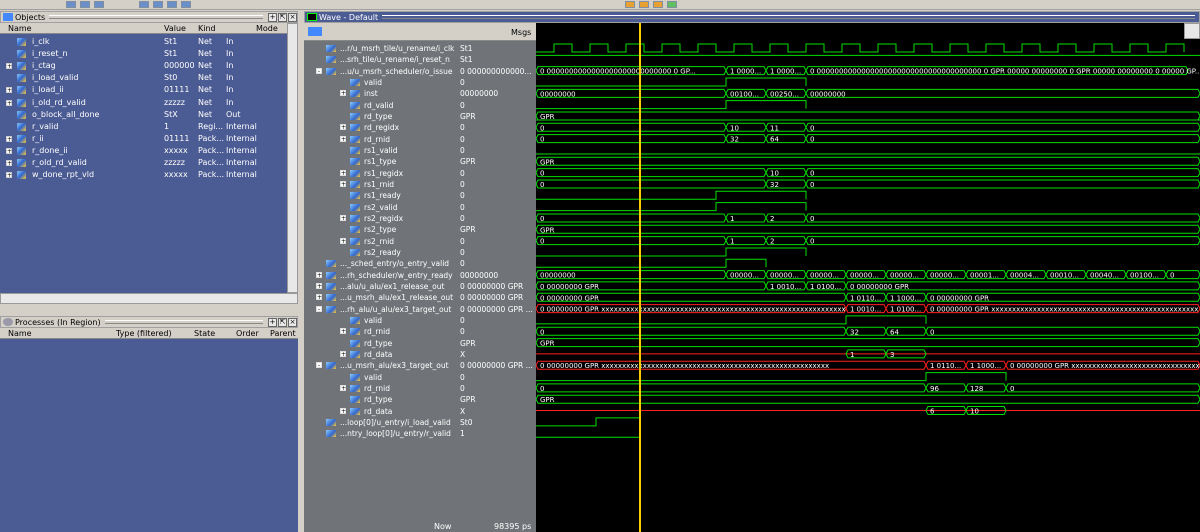  What do you see at coordinates (423, 218) in the screenshot?
I see `signal-row: + rs2_regidx 0` at bounding box center [423, 218].